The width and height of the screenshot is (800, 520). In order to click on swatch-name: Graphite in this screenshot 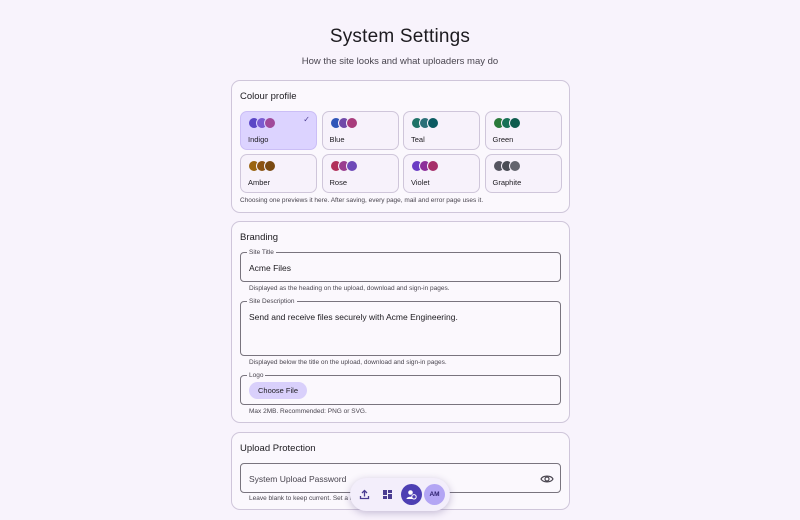, I will do `click(507, 182)`.